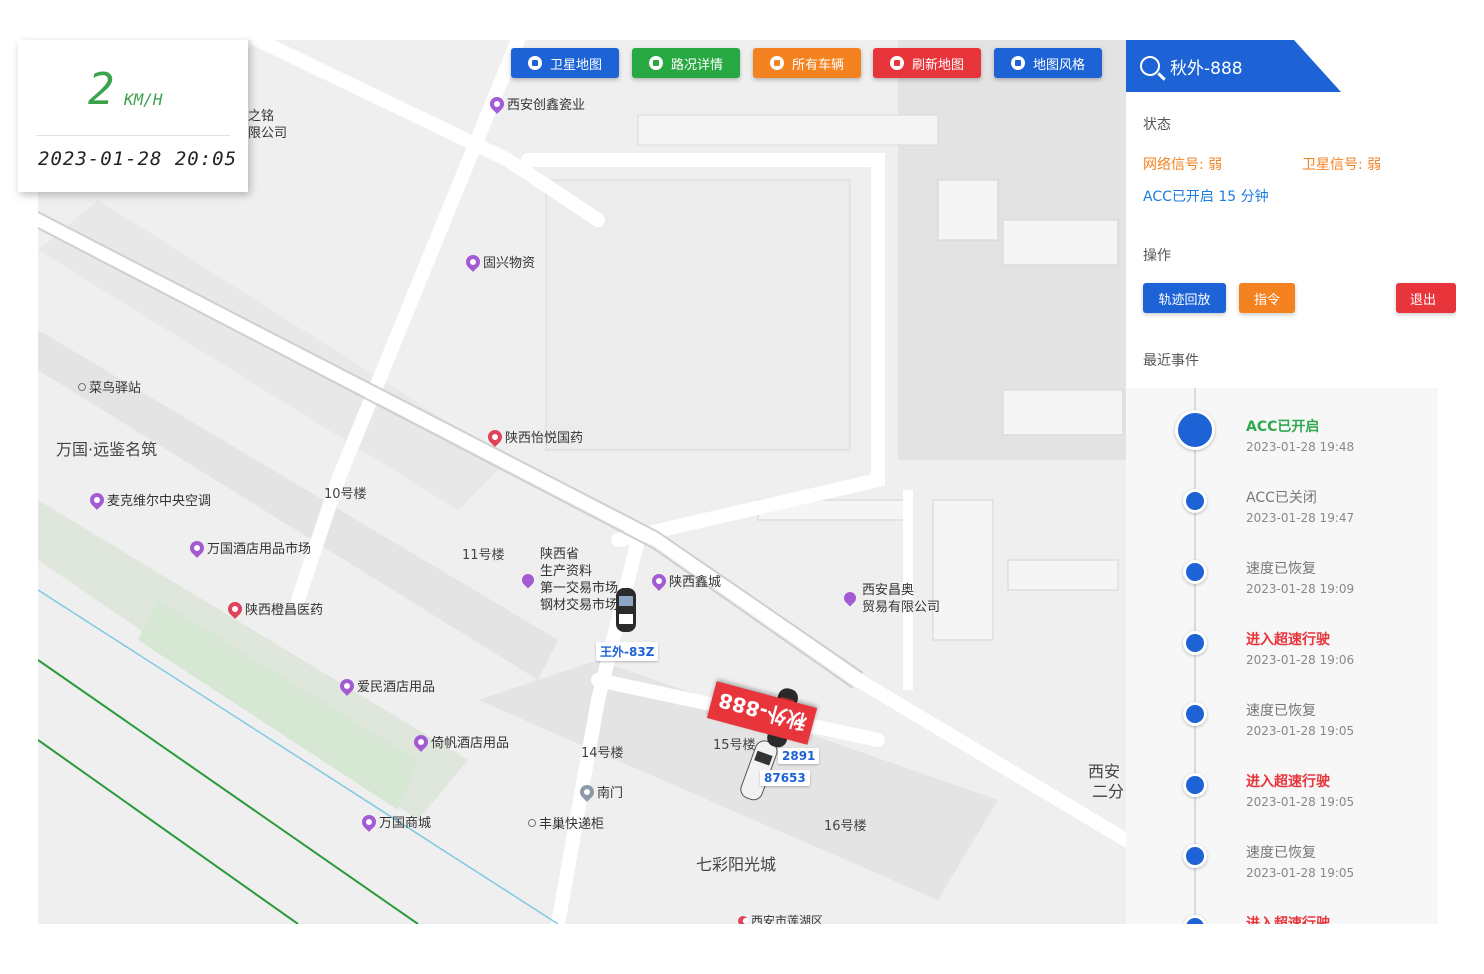 Image resolution: width=1484 pixels, height=974 pixels. I want to click on satellite-map-button: 卫星地图, so click(565, 63).